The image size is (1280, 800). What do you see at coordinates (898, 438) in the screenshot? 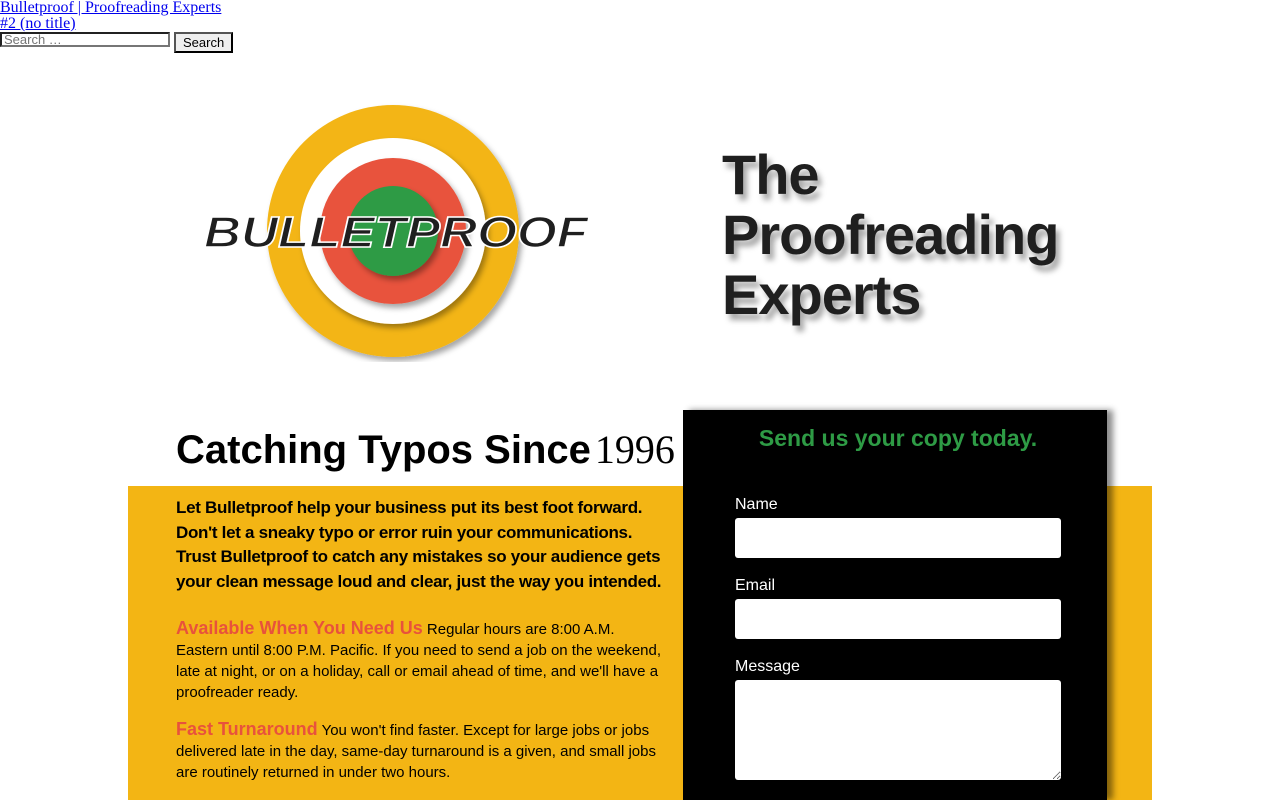
I see `form-title: Send us your copy today.` at bounding box center [898, 438].